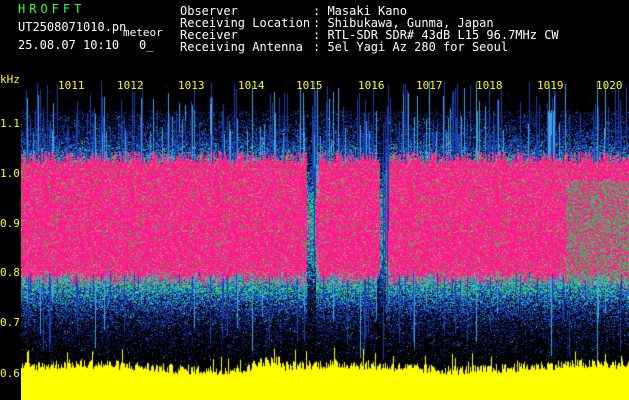 This screenshot has width=629, height=400. I want to click on y-tick-label: 0.6, so click(10, 373).